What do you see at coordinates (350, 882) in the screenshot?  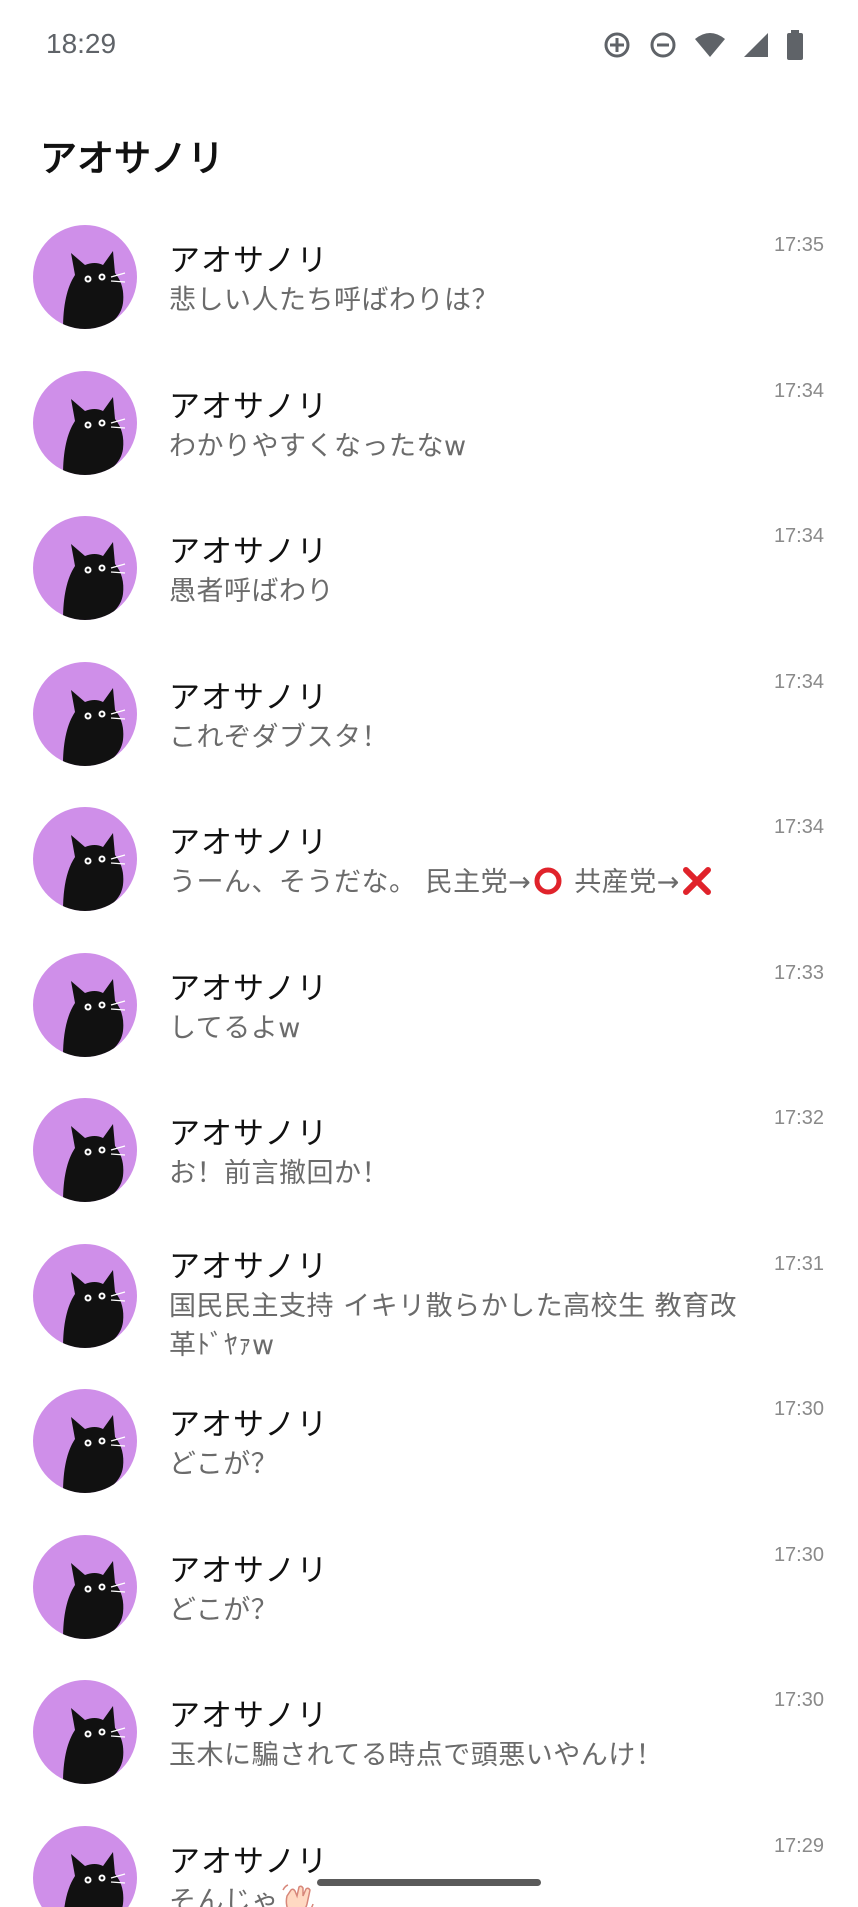 I see `message-text: うーん、そうだな。 民主党→` at bounding box center [350, 882].